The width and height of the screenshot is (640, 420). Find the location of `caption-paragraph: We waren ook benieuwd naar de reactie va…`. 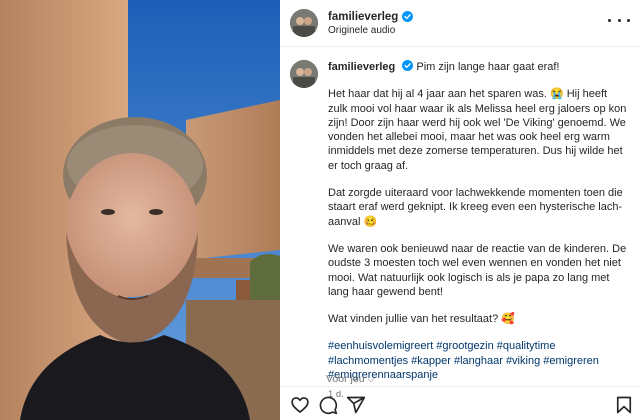

caption-paragraph: We waren ook benieuwd naar de reactie va… is located at coordinates (477, 270).